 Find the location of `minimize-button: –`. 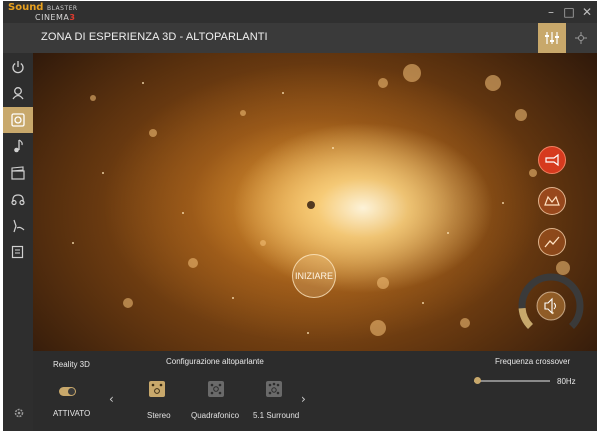

minimize-button: – is located at coordinates (551, 12).